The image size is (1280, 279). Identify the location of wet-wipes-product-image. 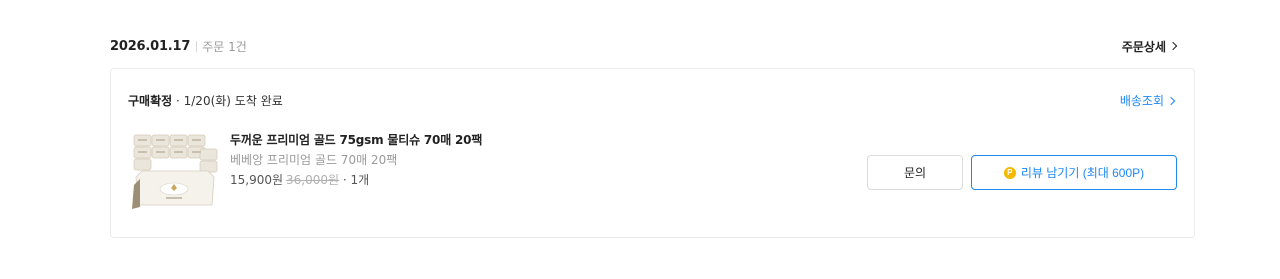
(175, 171).